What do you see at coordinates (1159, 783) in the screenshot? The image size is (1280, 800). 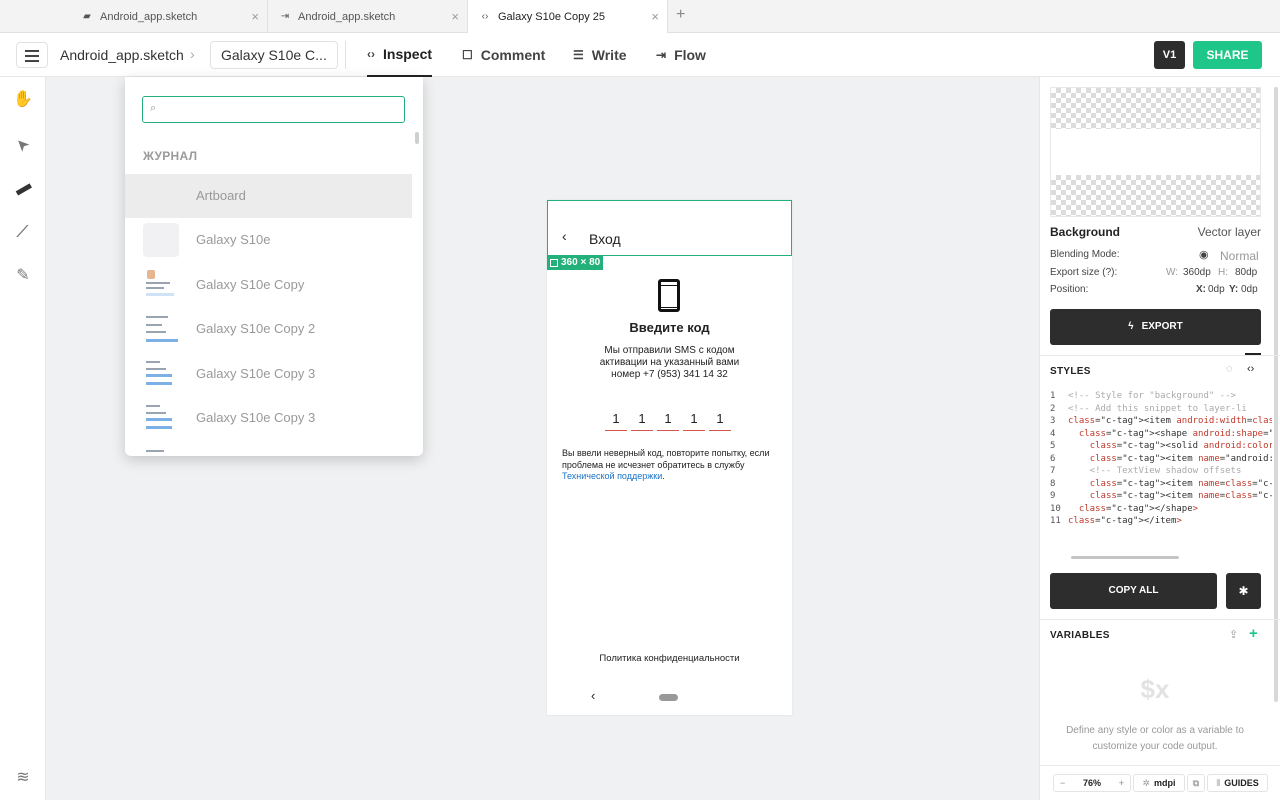 I see `density-selector: ✲ mdpi` at bounding box center [1159, 783].